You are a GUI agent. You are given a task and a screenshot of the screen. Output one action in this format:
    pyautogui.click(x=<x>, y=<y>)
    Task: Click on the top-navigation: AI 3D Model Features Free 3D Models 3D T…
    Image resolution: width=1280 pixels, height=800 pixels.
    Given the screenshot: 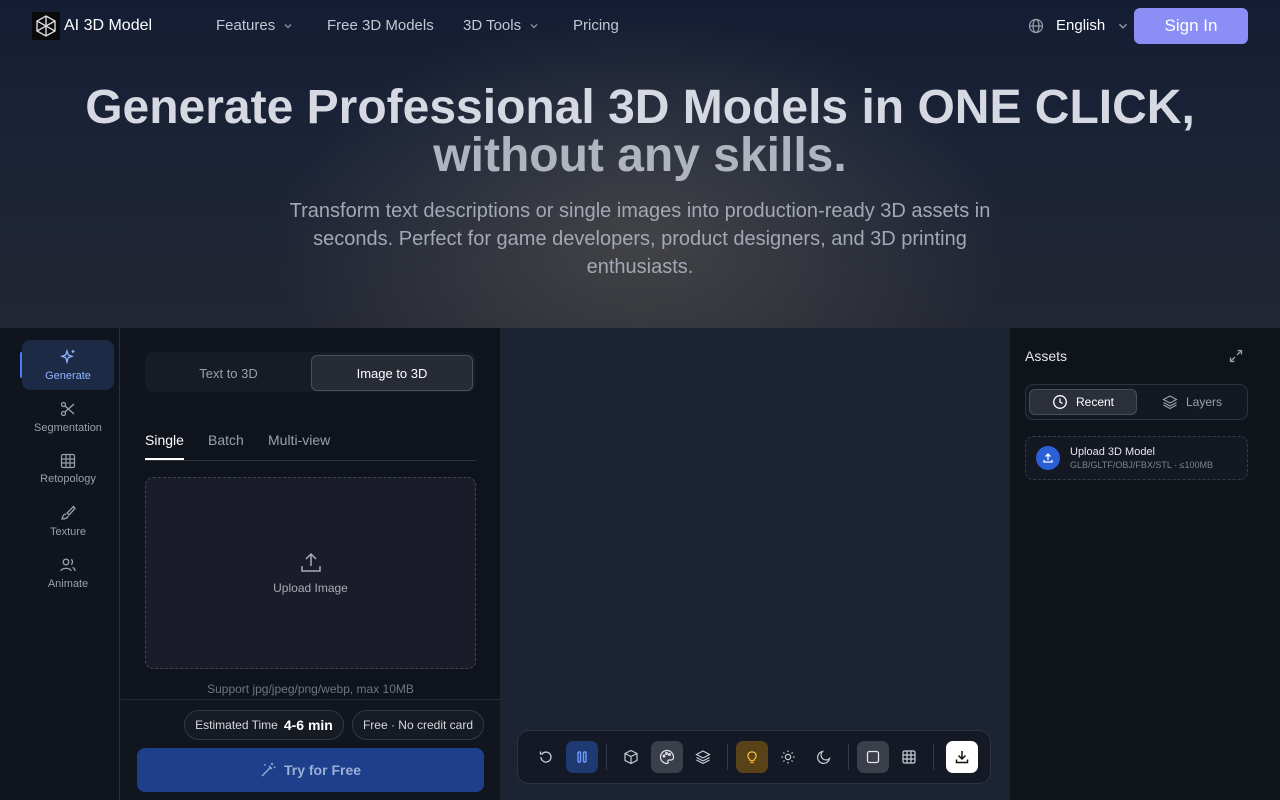 What is the action you would take?
    pyautogui.click(x=640, y=26)
    